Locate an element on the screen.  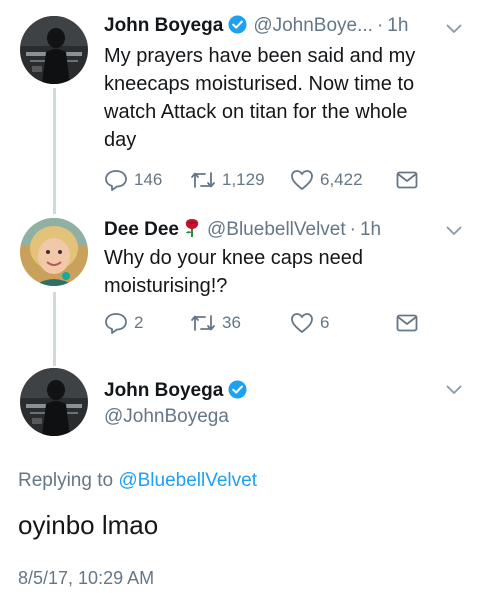
retweet-count: 1,129 is located at coordinates (243, 179).